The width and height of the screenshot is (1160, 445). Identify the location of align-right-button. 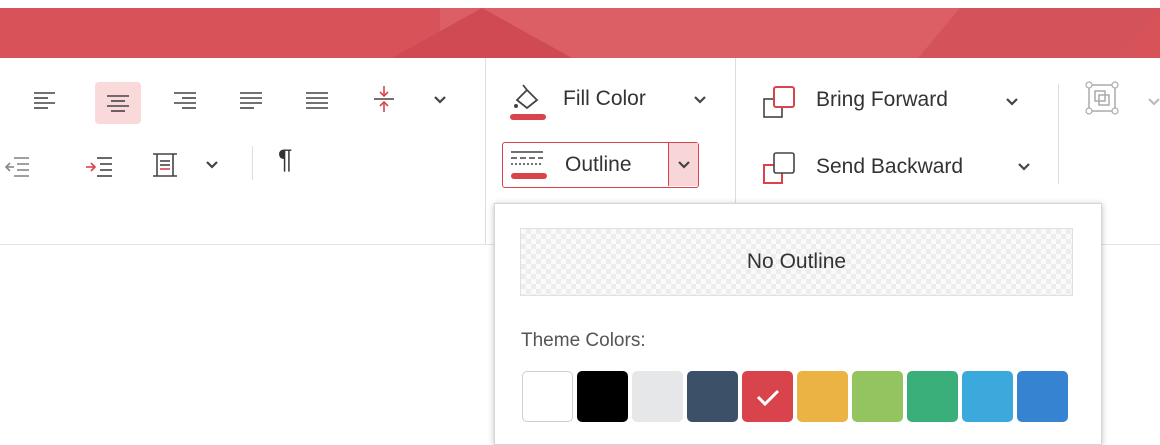
(185, 100).